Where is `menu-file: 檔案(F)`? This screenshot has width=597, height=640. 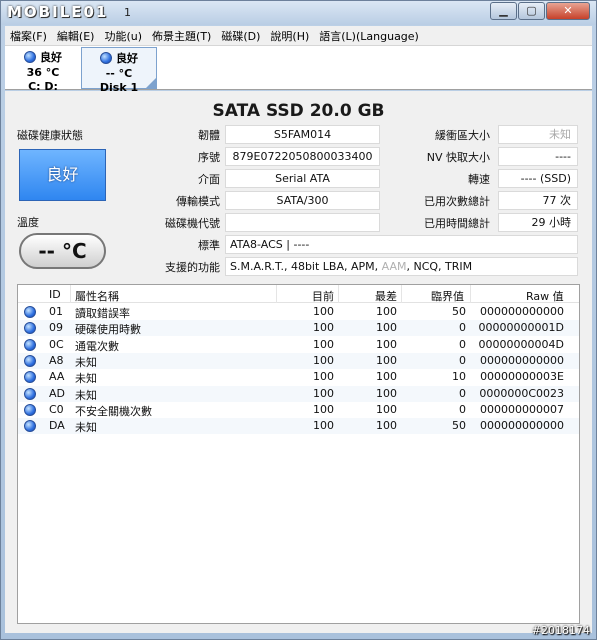
menu-file: 檔案(F) is located at coordinates (28, 36).